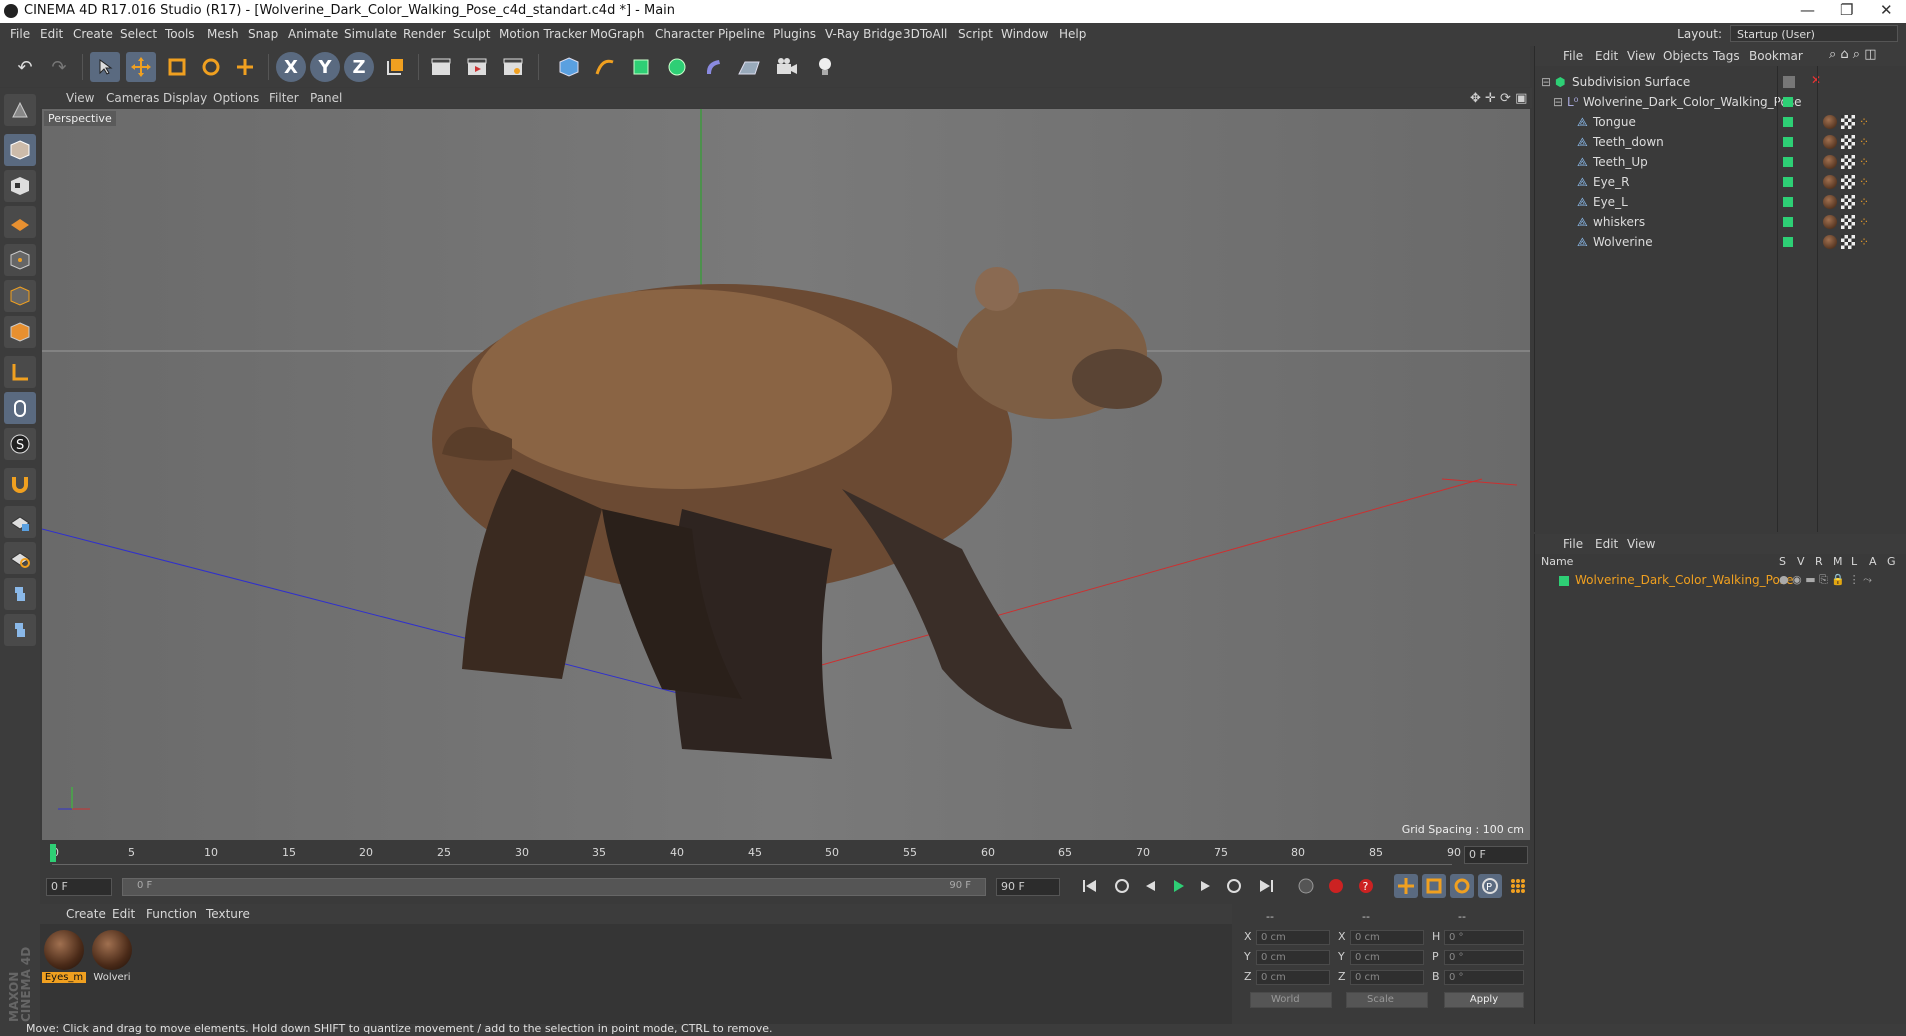  What do you see at coordinates (20, 34) in the screenshot?
I see `menu-file: File` at bounding box center [20, 34].